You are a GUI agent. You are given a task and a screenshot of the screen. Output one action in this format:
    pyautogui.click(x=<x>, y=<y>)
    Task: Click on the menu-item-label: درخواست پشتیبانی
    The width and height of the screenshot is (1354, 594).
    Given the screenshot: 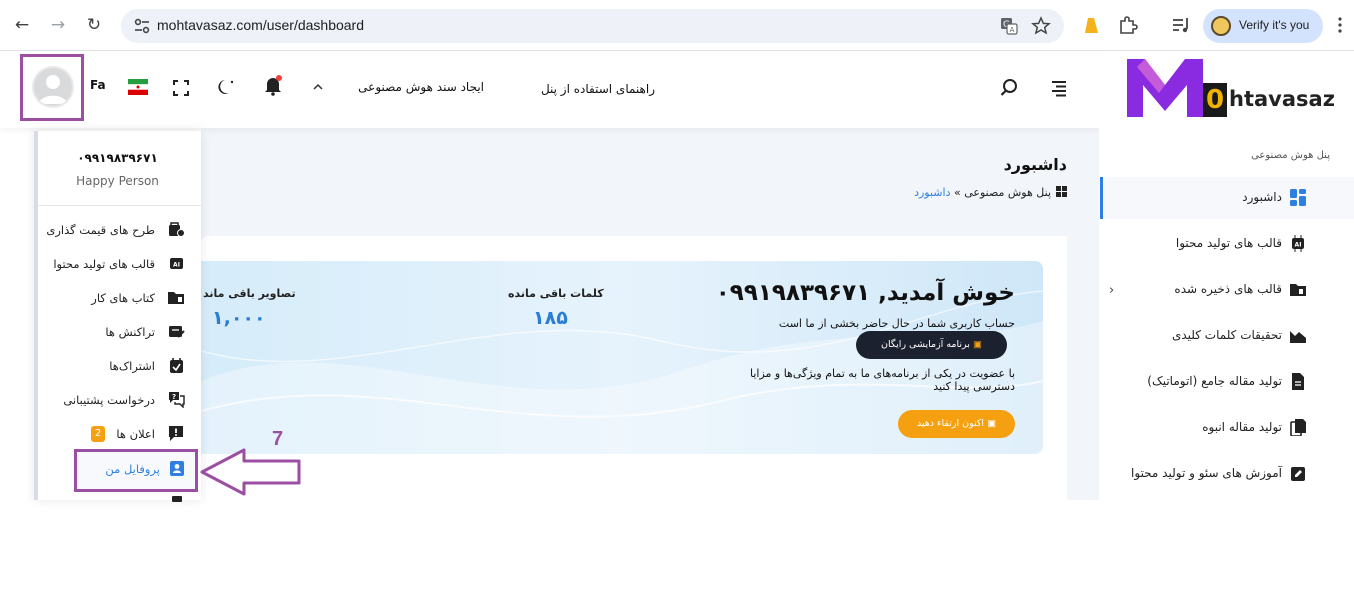 What is the action you would take?
    pyautogui.click(x=109, y=400)
    